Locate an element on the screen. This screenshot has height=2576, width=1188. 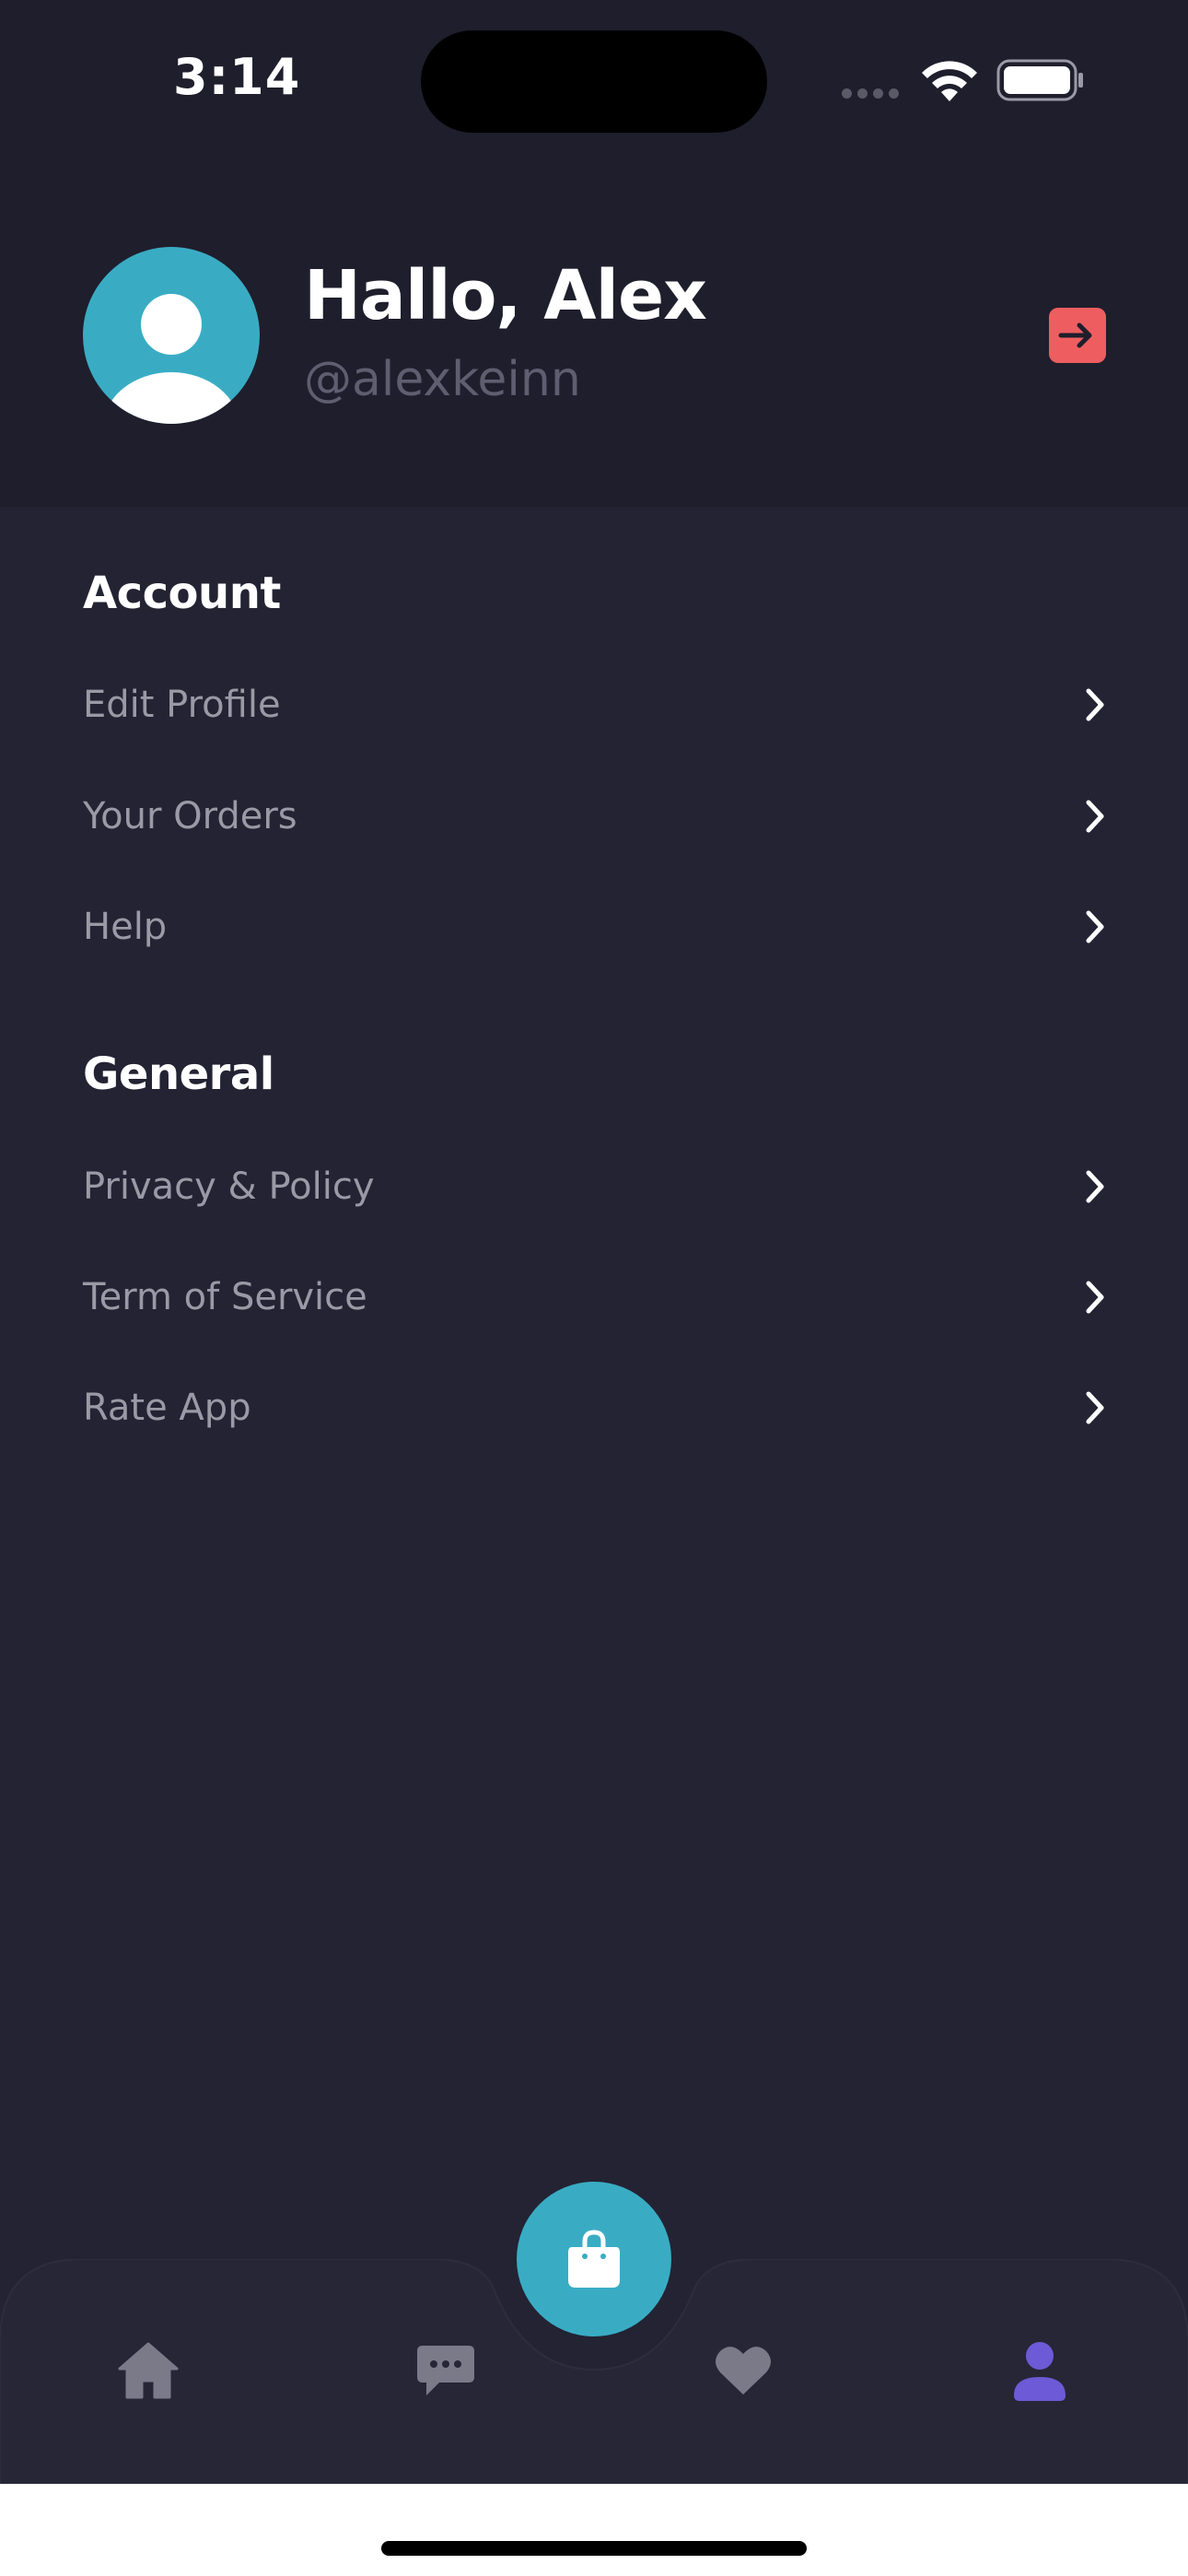
home-indicator-area is located at coordinates (594, 2530).